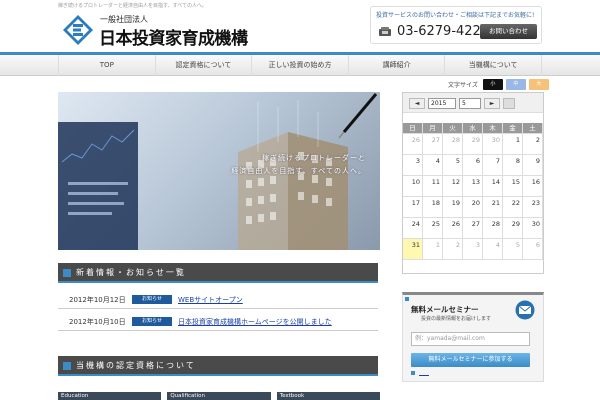  I want to click on calendar-day: 12, so click(453, 186).